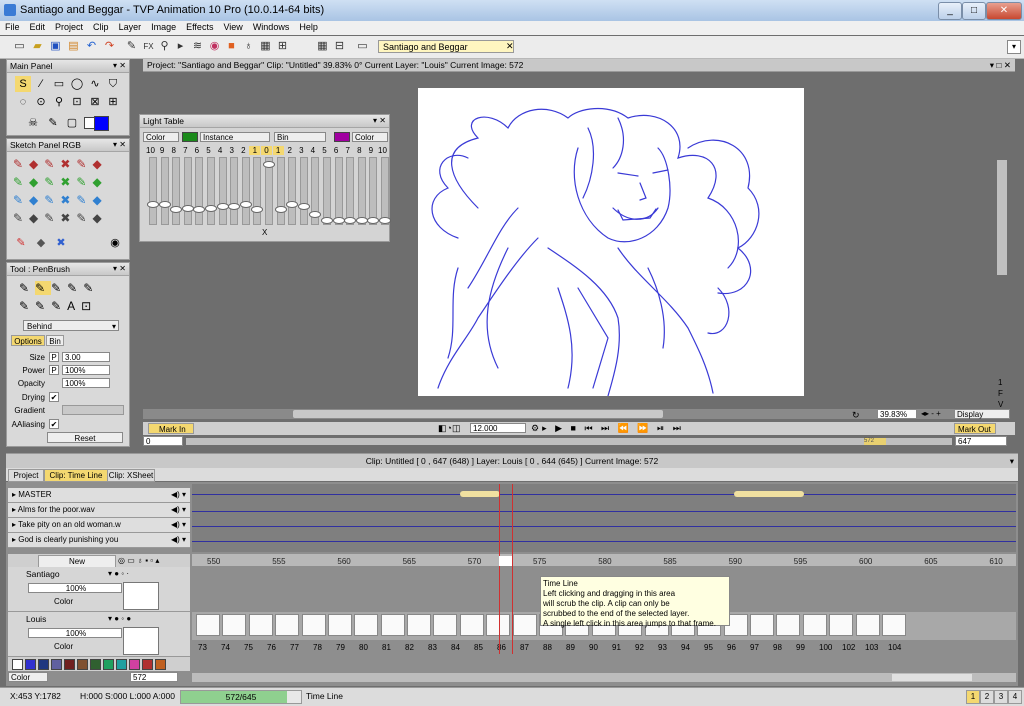 Image resolution: width=1024 pixels, height=706 pixels. Describe the element at coordinates (1015, 697) in the screenshot. I see `page-4-button: 4` at that location.